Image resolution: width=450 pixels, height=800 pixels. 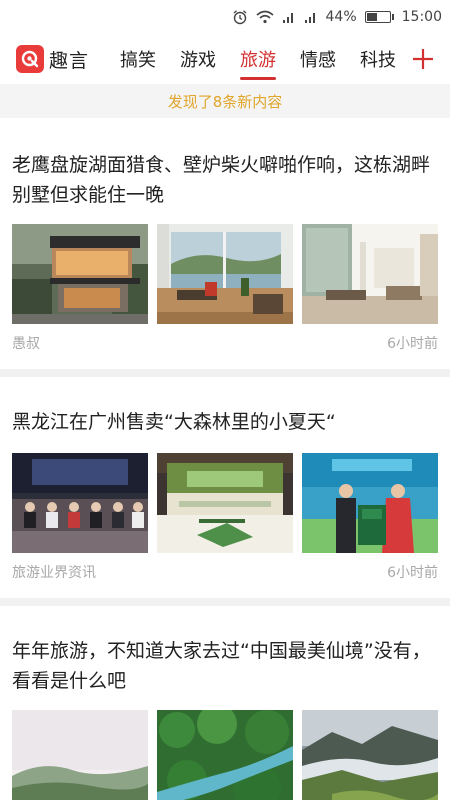 I want to click on battery-percent: 44%, so click(x=341, y=17).